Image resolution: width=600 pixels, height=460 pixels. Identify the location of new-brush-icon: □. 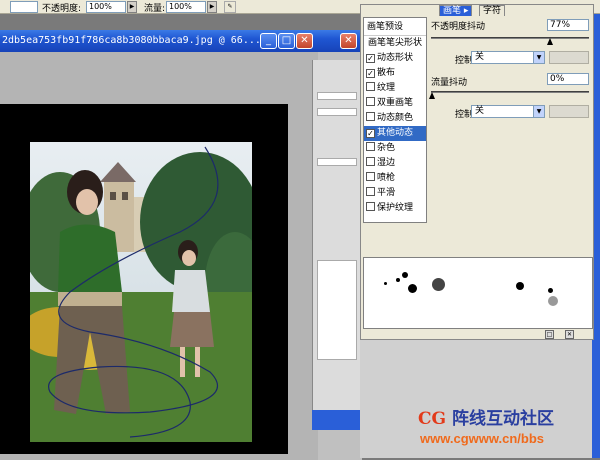
(549, 334).